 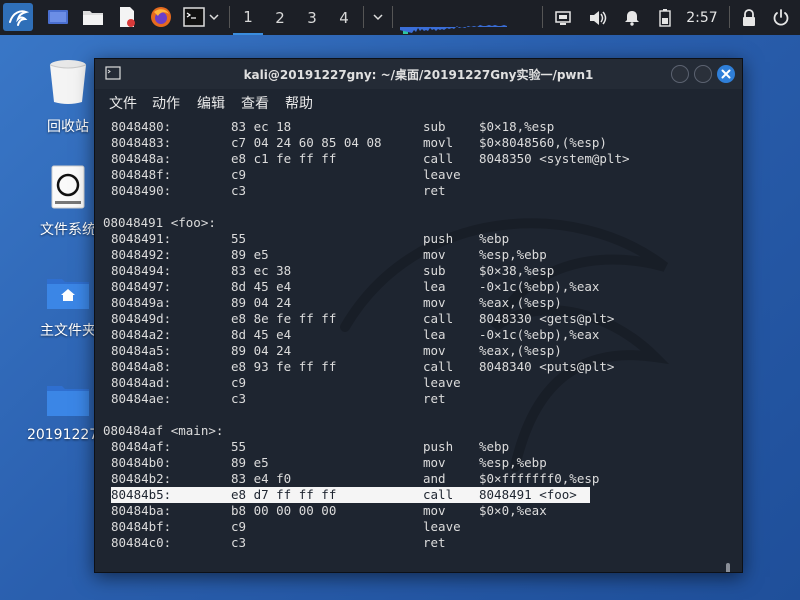 What do you see at coordinates (250, 462) in the screenshot?
I see `opcode-bytes: 89 e5` at bounding box center [250, 462].